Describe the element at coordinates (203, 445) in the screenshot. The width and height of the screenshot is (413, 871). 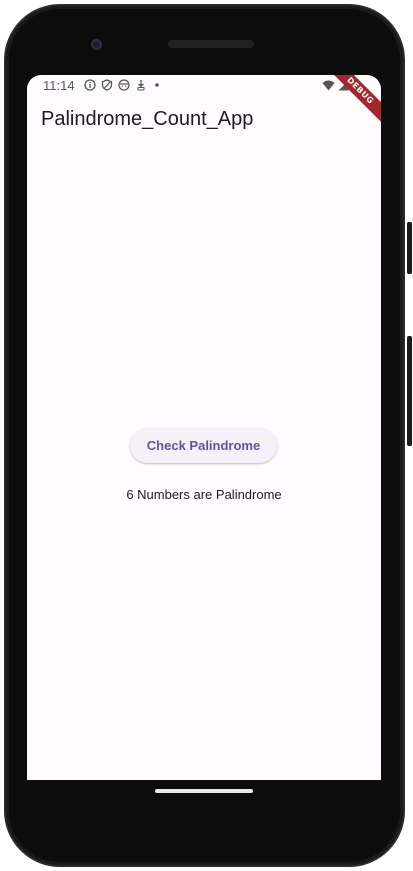
I see `check-palindrome-button: Check Palindrome` at that location.